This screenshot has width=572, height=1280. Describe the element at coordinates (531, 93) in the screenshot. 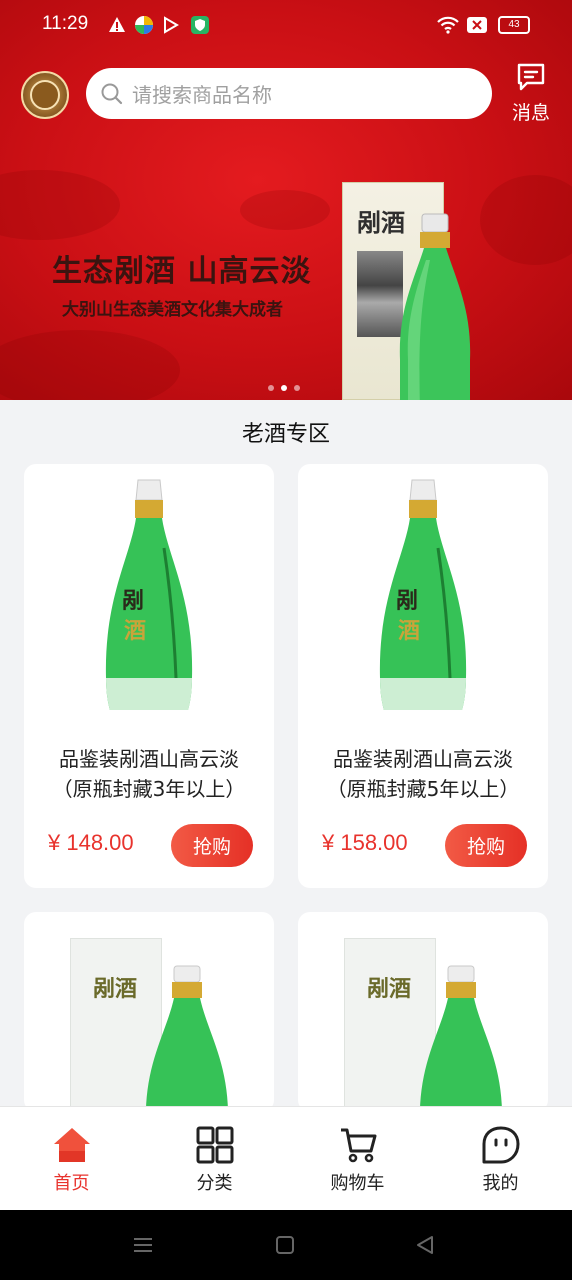

I see `message-button: 消息` at that location.